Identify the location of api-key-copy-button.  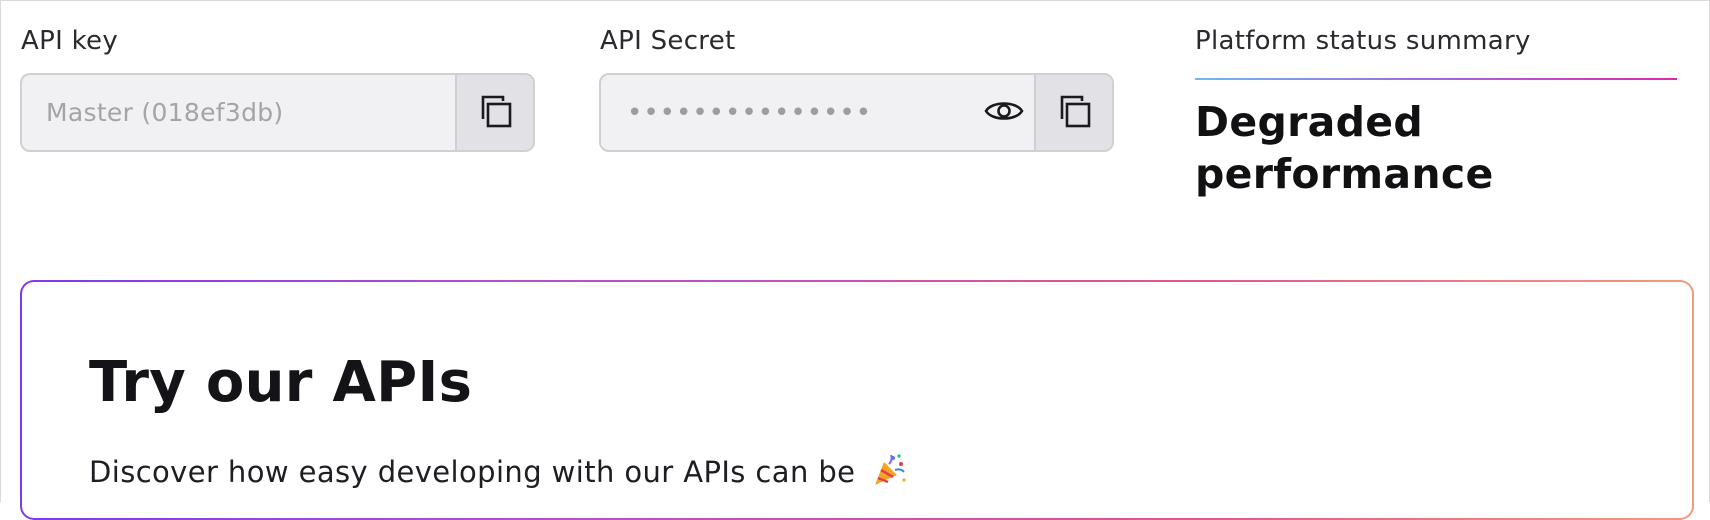
(494, 112).